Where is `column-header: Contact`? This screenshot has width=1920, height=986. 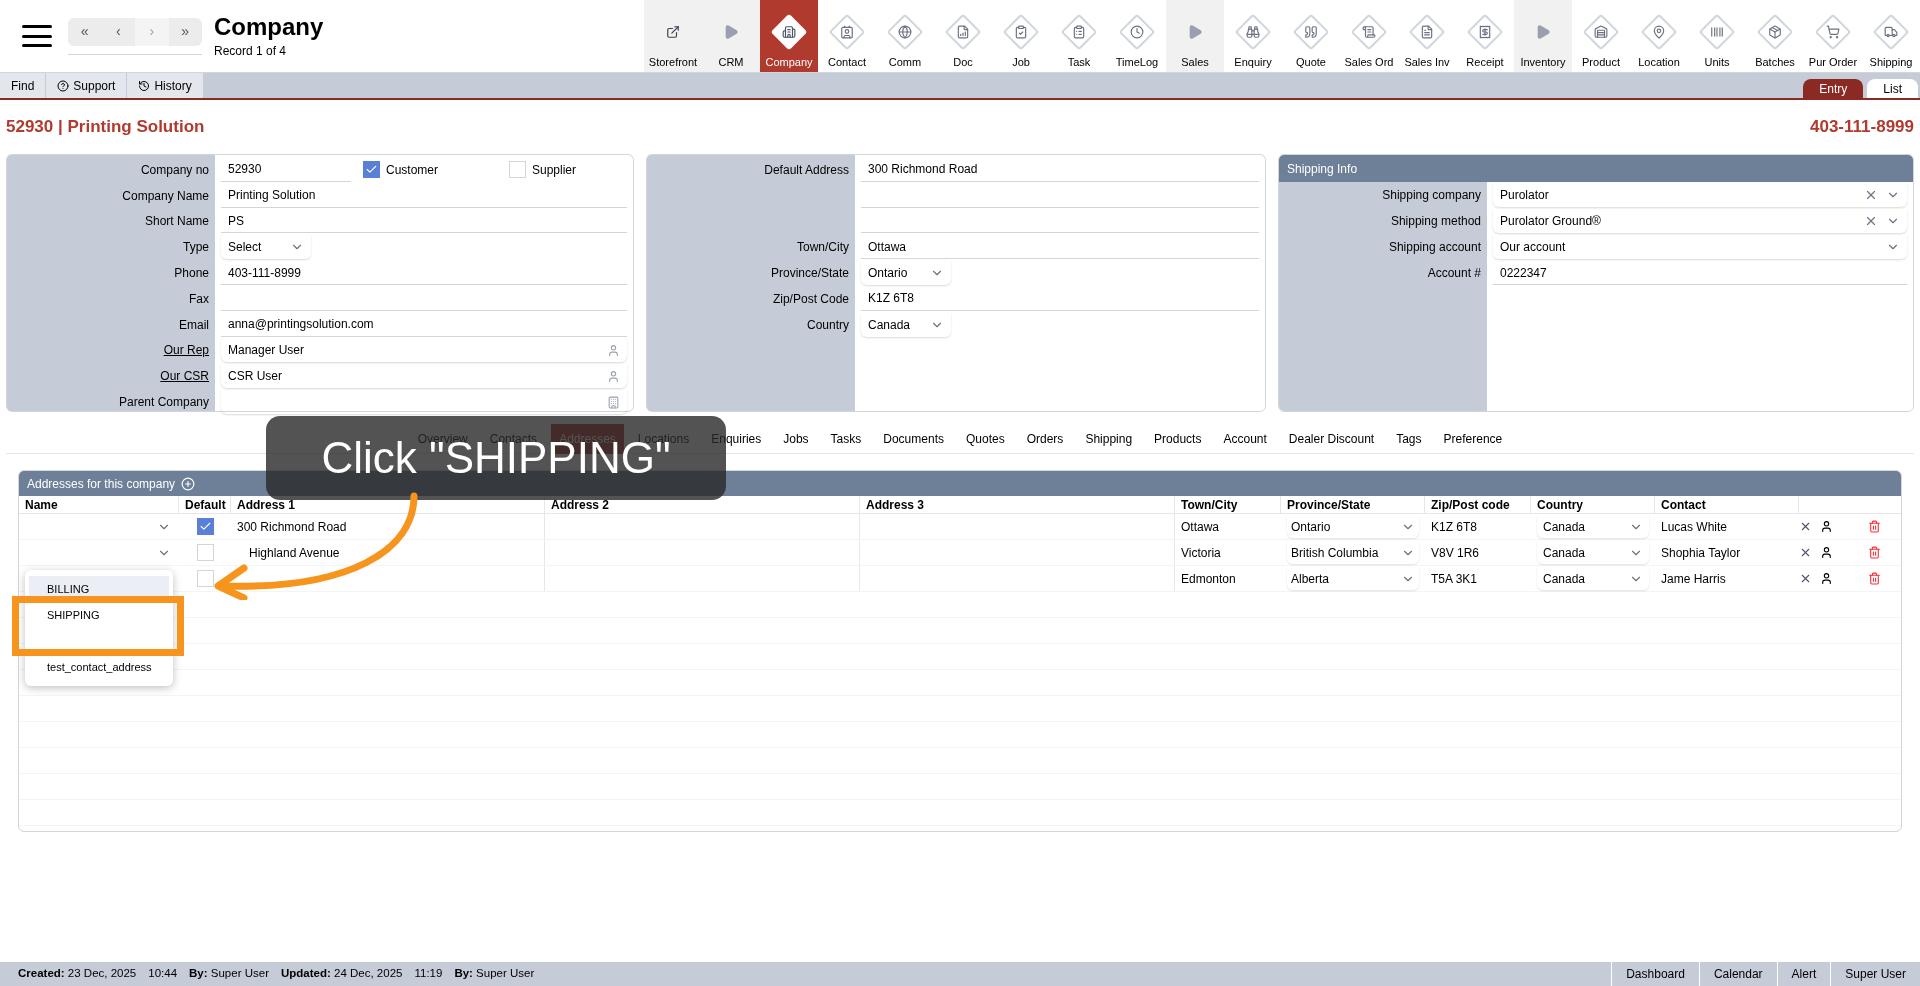
column-header: Contact is located at coordinates (1683, 505).